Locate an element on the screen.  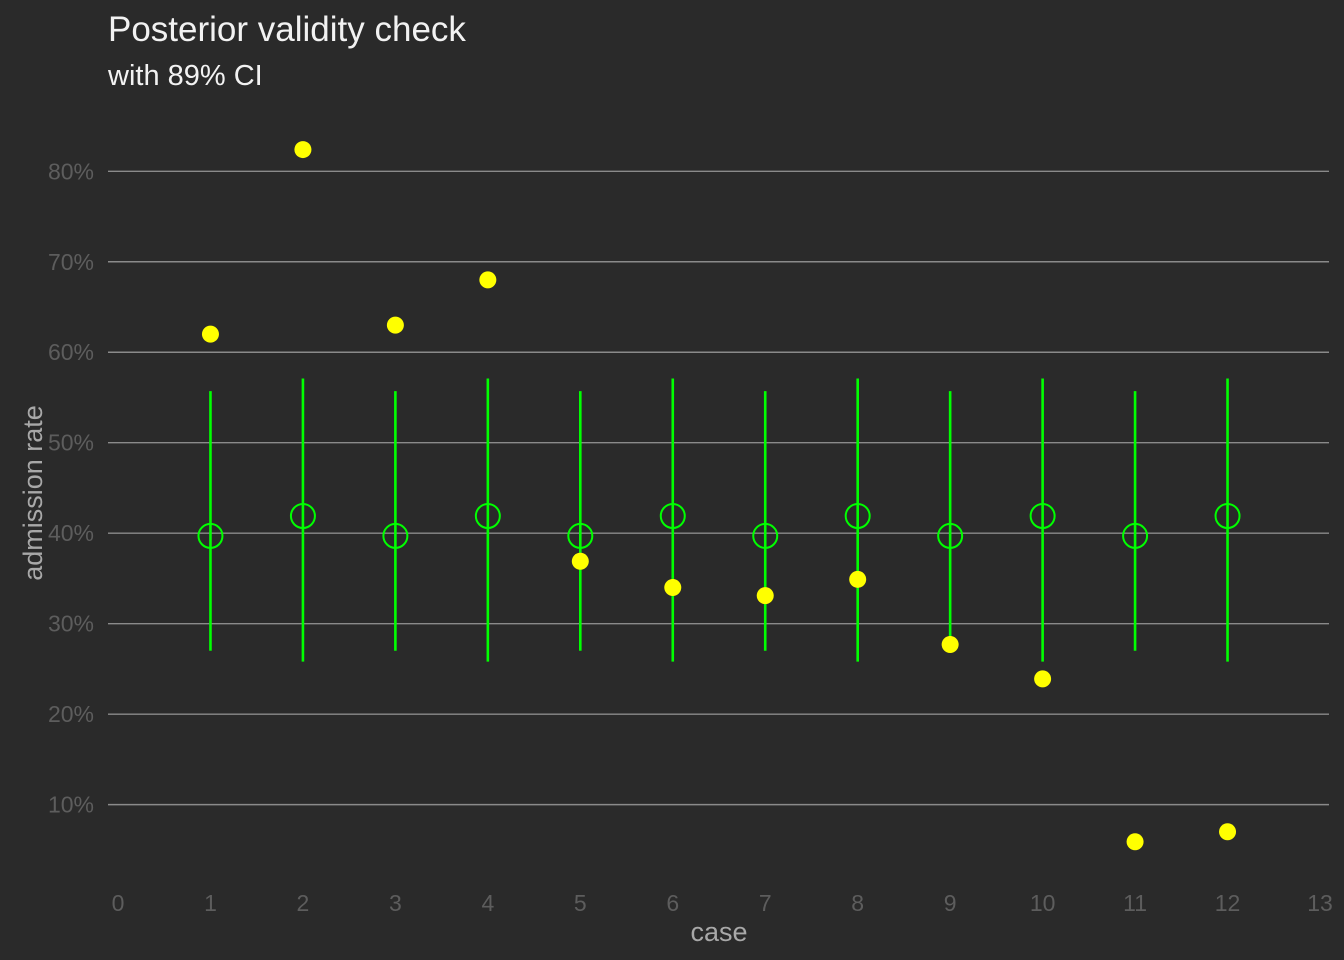
y-tick-label: 20% is located at coordinates (71, 714).